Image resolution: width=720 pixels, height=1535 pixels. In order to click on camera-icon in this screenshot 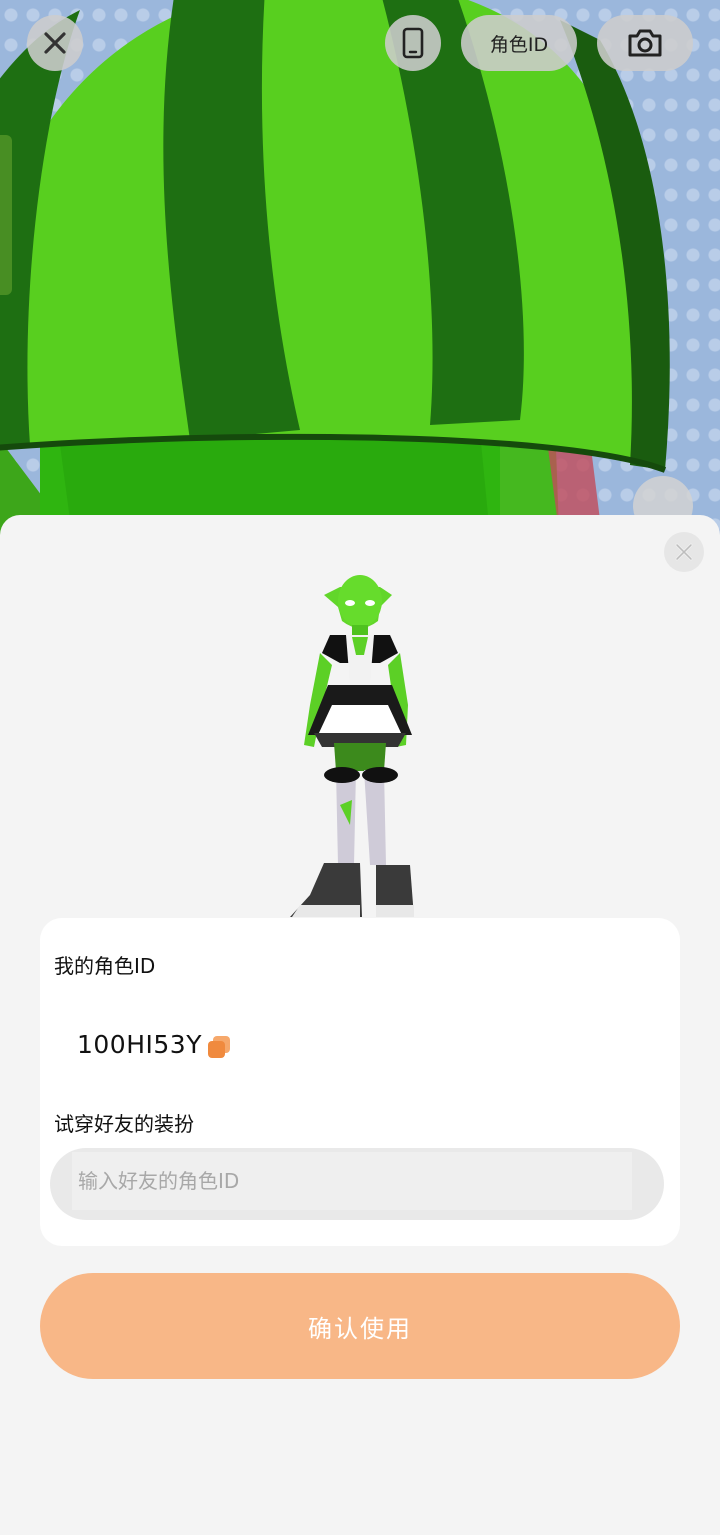, I will do `click(645, 43)`.